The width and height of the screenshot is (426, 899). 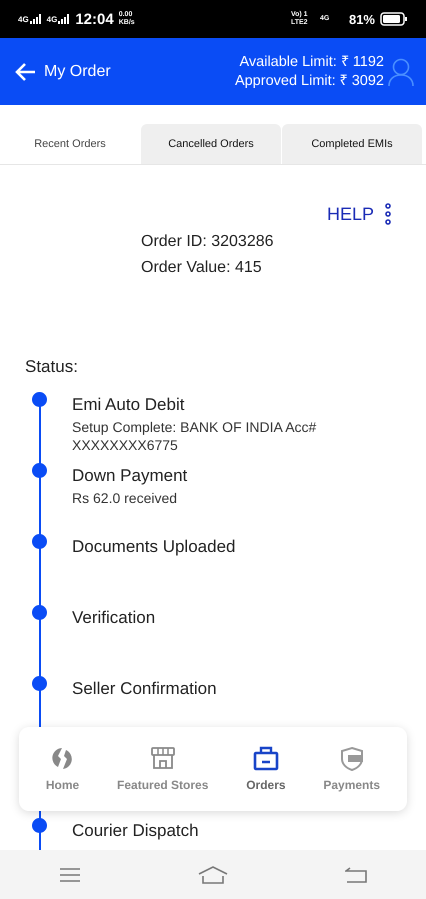 What do you see at coordinates (361, 19) in the screenshot?
I see `battery-percent: 81%` at bounding box center [361, 19].